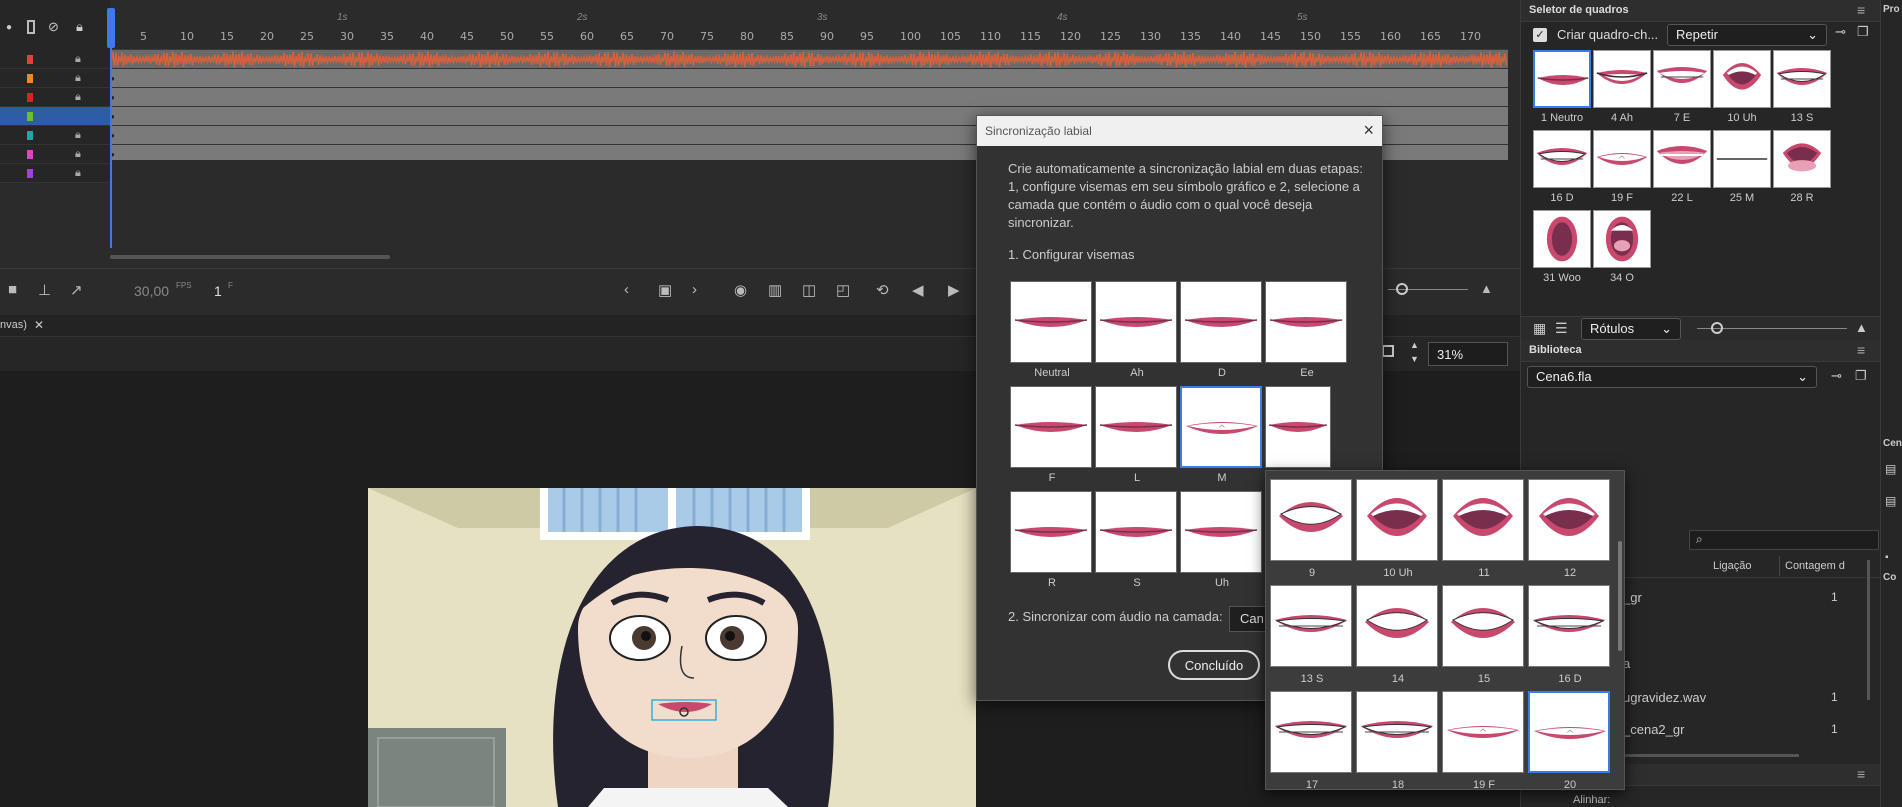  What do you see at coordinates (1561, 328) in the screenshot?
I see `list-view-icon: ☰` at bounding box center [1561, 328].